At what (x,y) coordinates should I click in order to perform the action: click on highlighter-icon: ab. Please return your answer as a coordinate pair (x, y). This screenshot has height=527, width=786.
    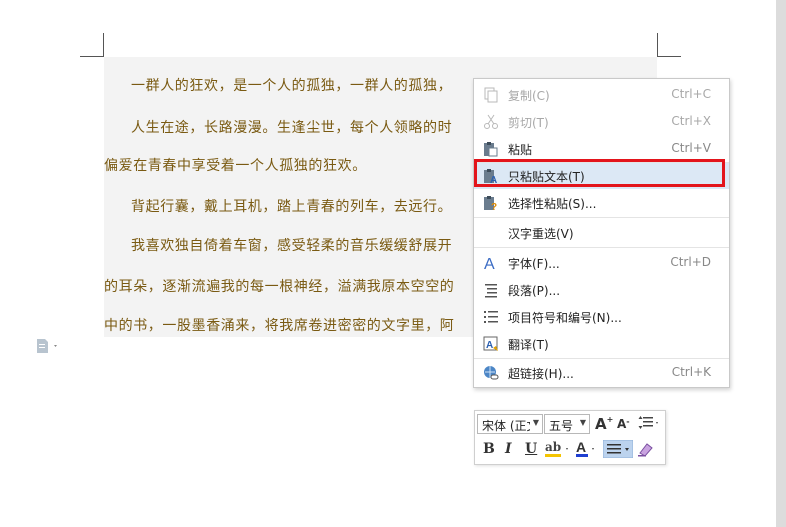
    Looking at the image, I should click on (556, 448).